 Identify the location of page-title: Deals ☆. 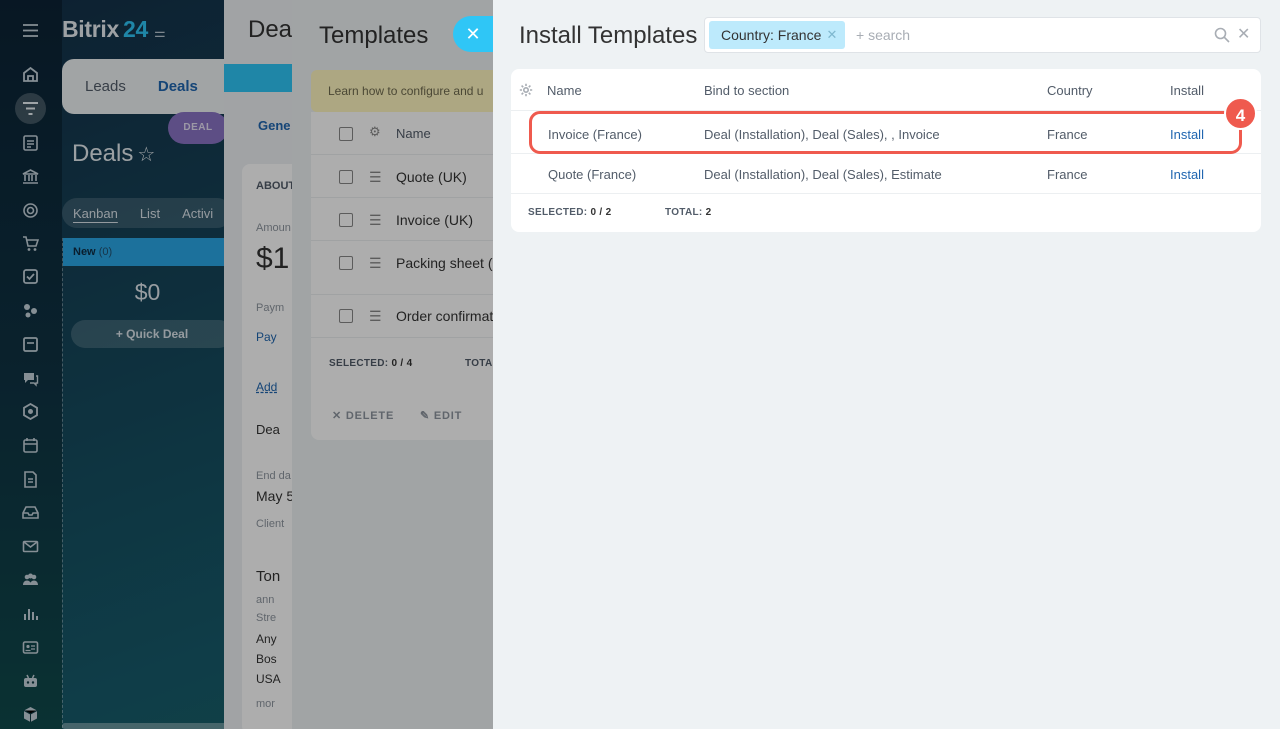
(114, 153).